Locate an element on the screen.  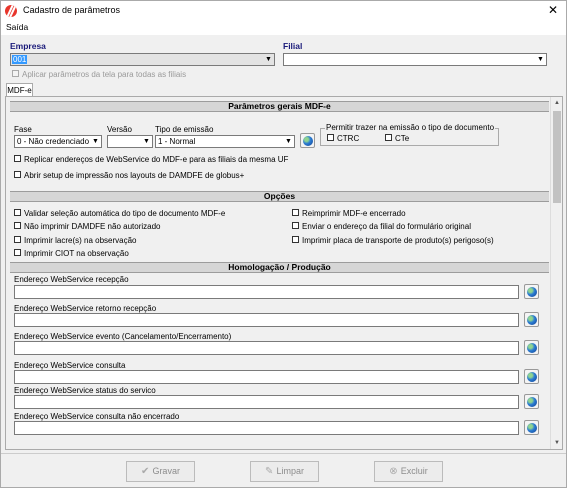
vertical-scrollbar: ▲ ▼ is located at coordinates (556, 273).